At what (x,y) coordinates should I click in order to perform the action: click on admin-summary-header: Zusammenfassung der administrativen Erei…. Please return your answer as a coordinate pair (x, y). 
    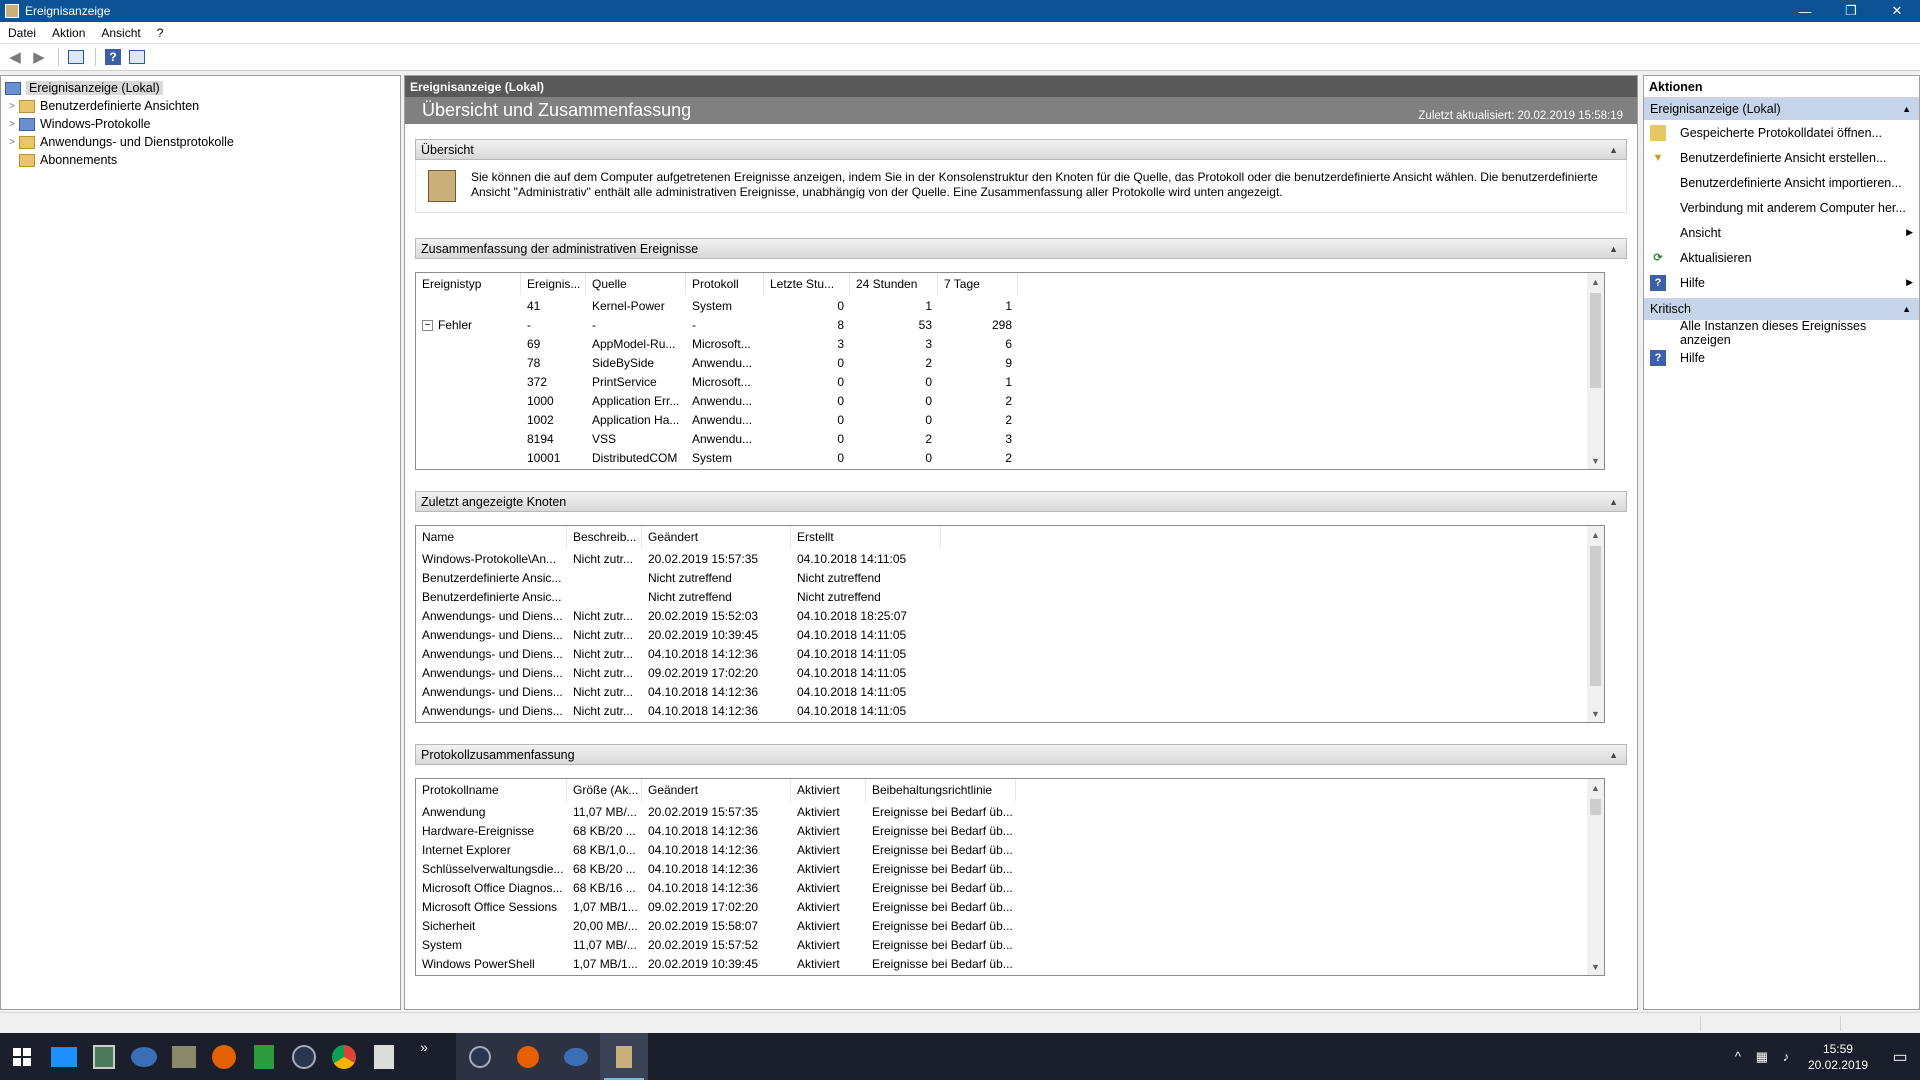
    Looking at the image, I should click on (1021, 248).